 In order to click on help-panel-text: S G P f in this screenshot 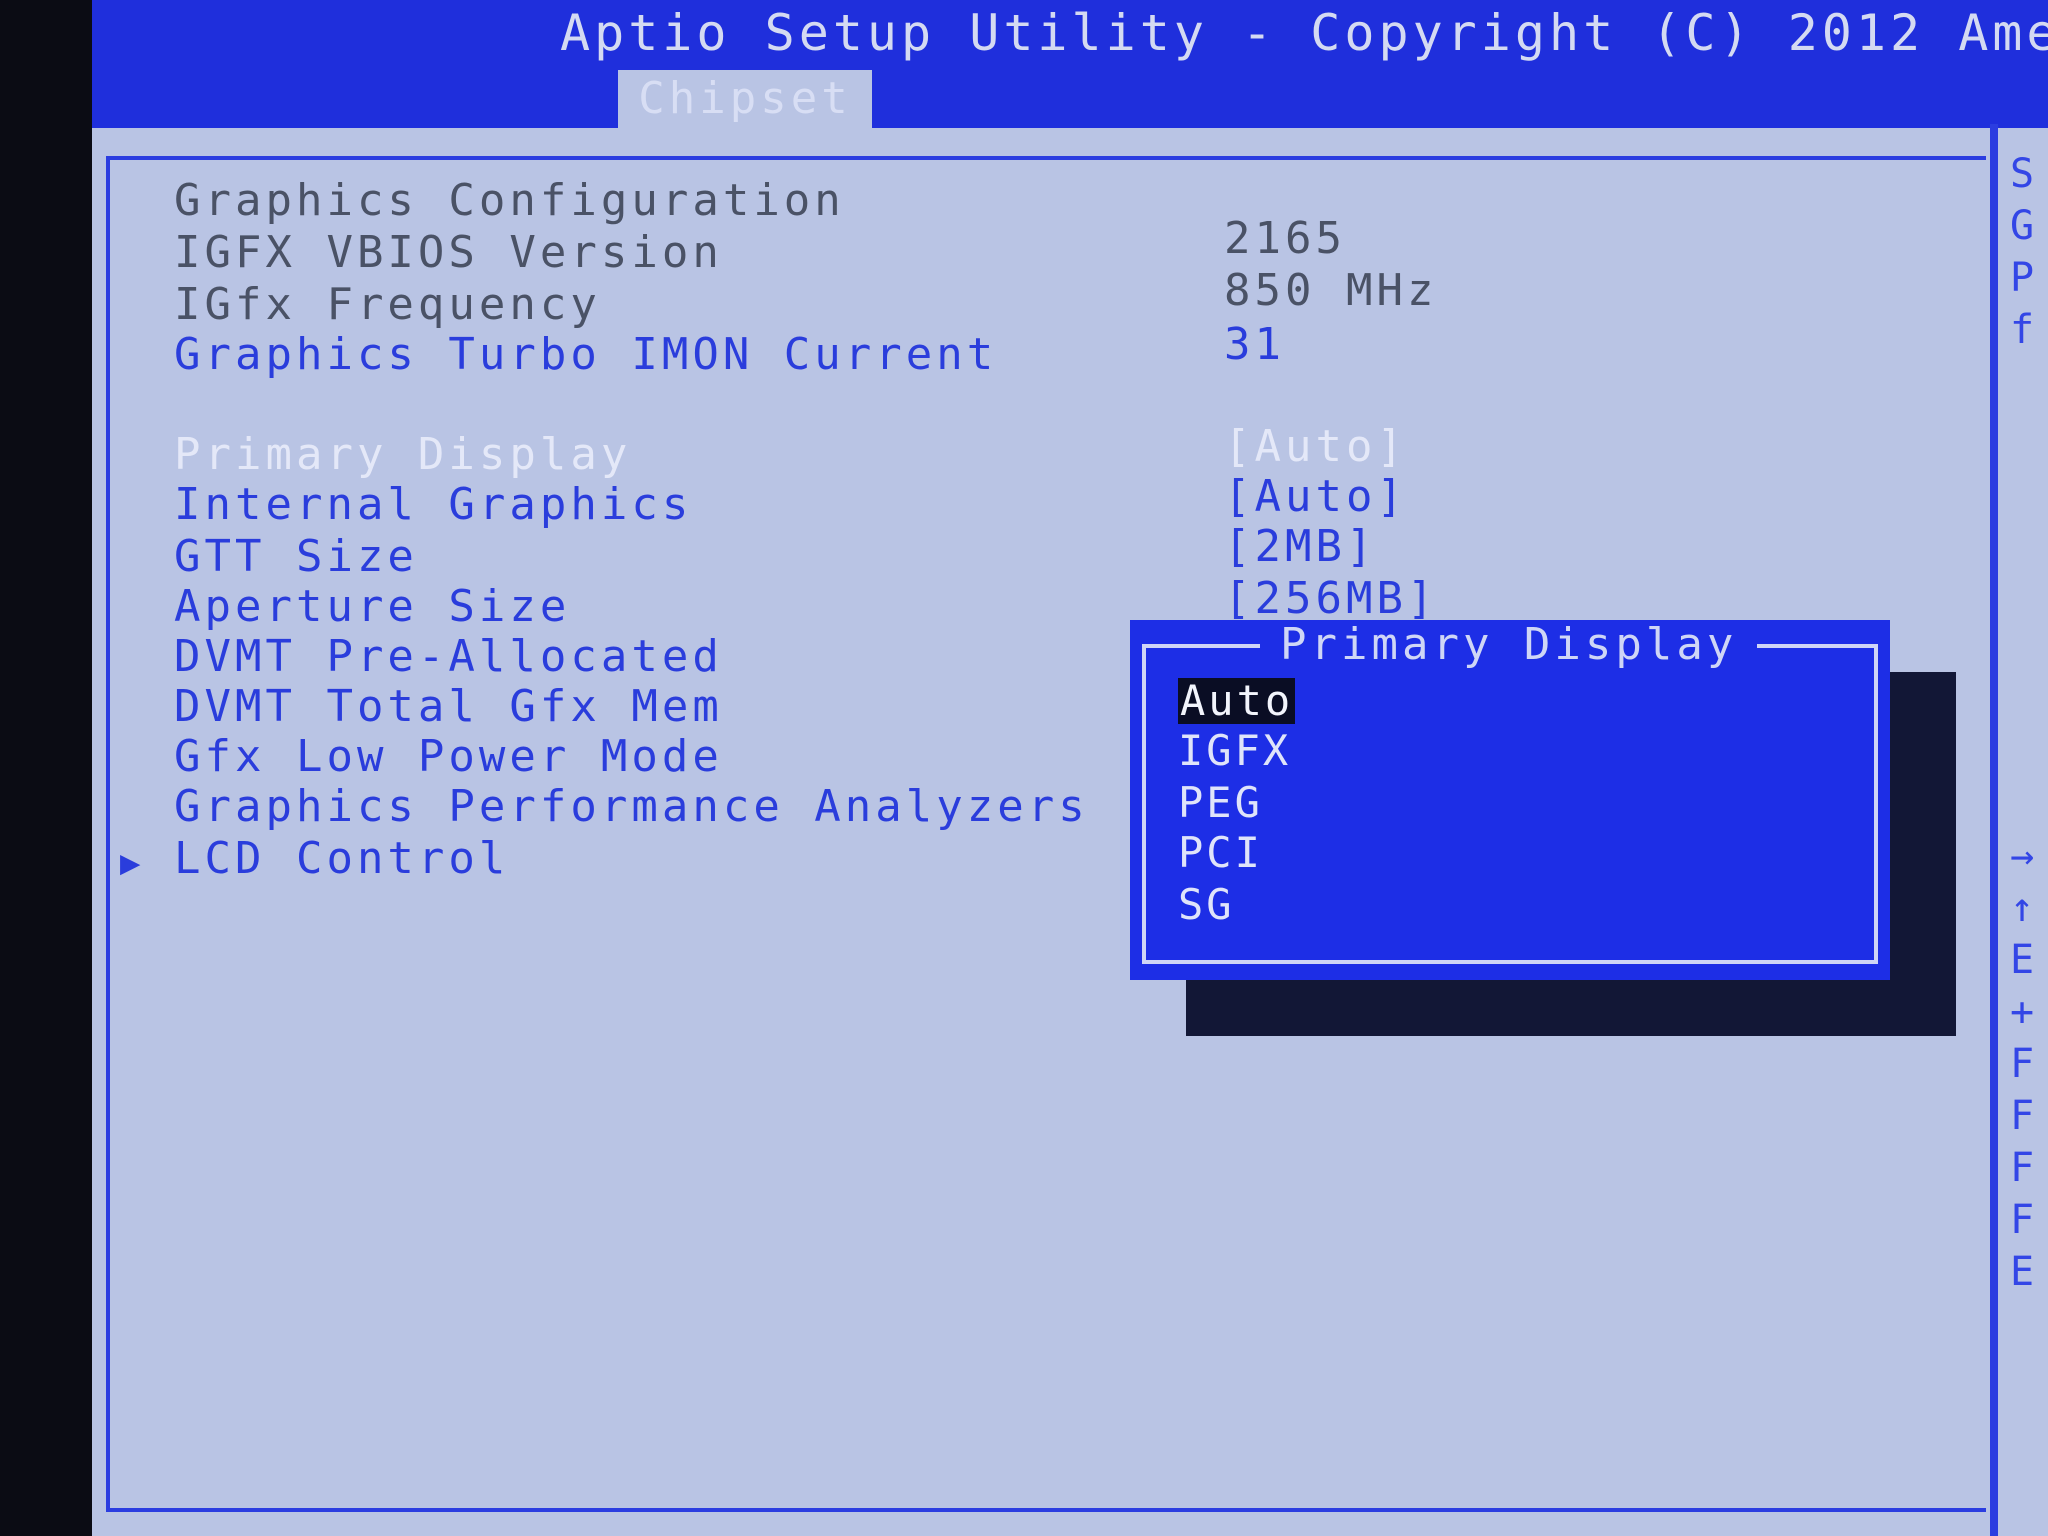, I will do `click(2022, 252)`.